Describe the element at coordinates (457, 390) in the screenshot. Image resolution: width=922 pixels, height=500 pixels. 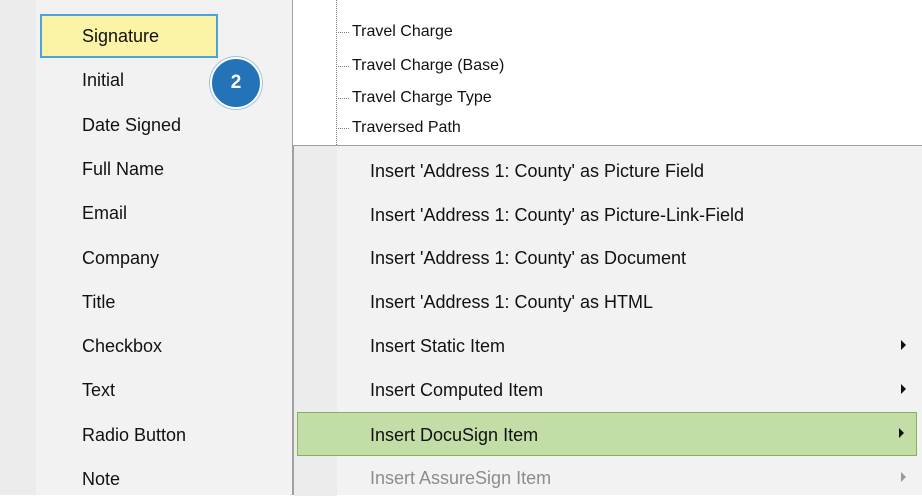
I see `menu-item-label: Insert Computed Item` at that location.